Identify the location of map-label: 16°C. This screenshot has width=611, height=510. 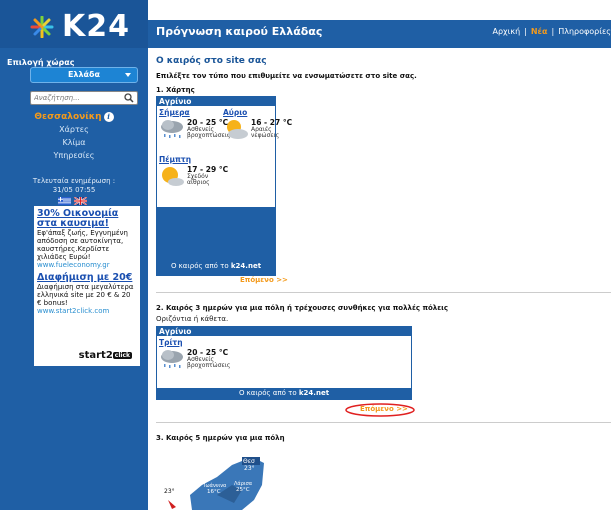
(214, 492).